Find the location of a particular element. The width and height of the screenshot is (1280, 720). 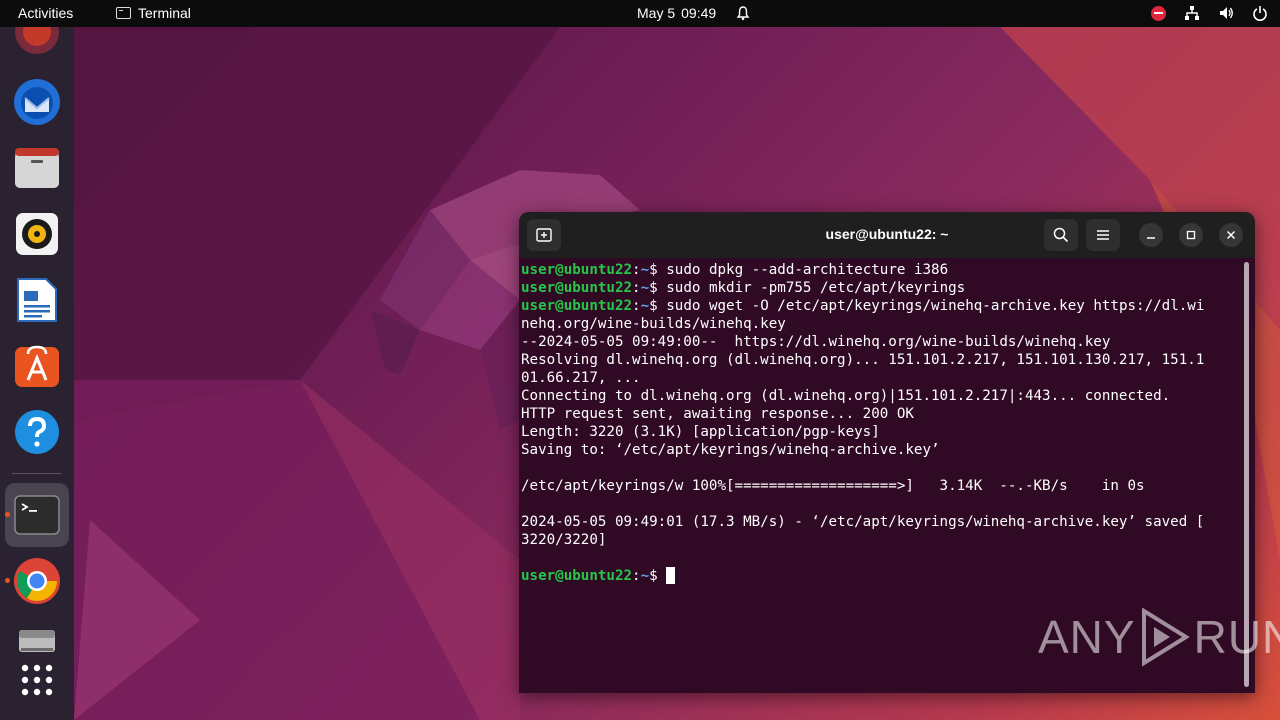

do-not-disturb-icon is located at coordinates (1158, 13).